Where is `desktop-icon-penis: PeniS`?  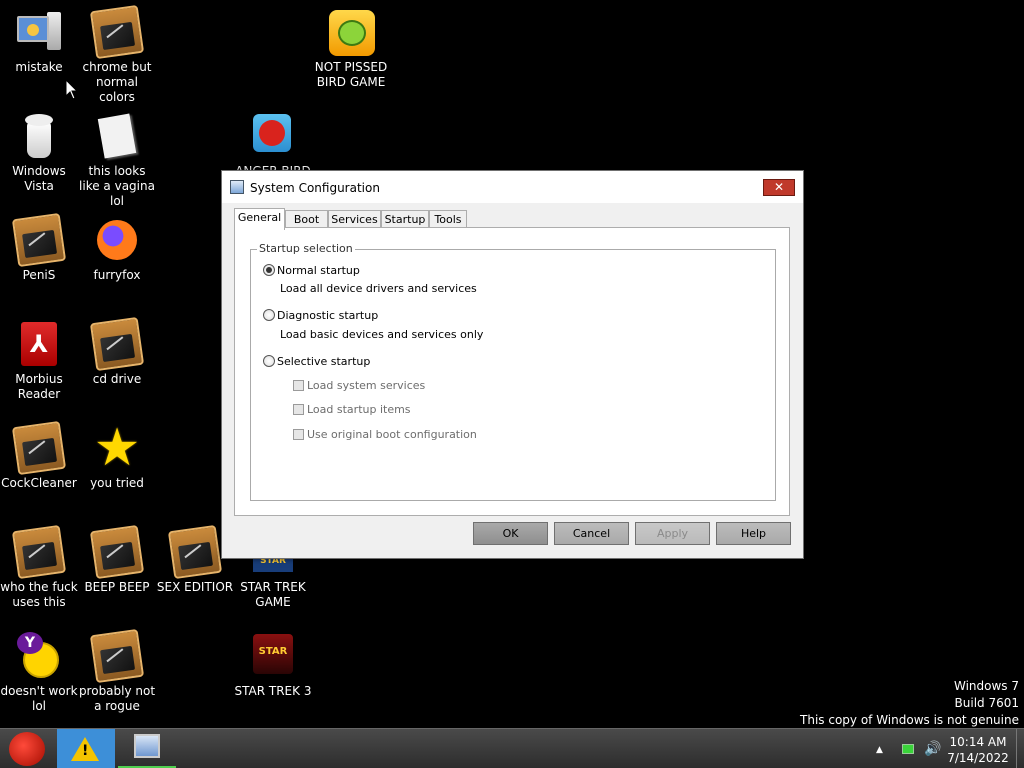 desktop-icon-penis: PeniS is located at coordinates (39, 247).